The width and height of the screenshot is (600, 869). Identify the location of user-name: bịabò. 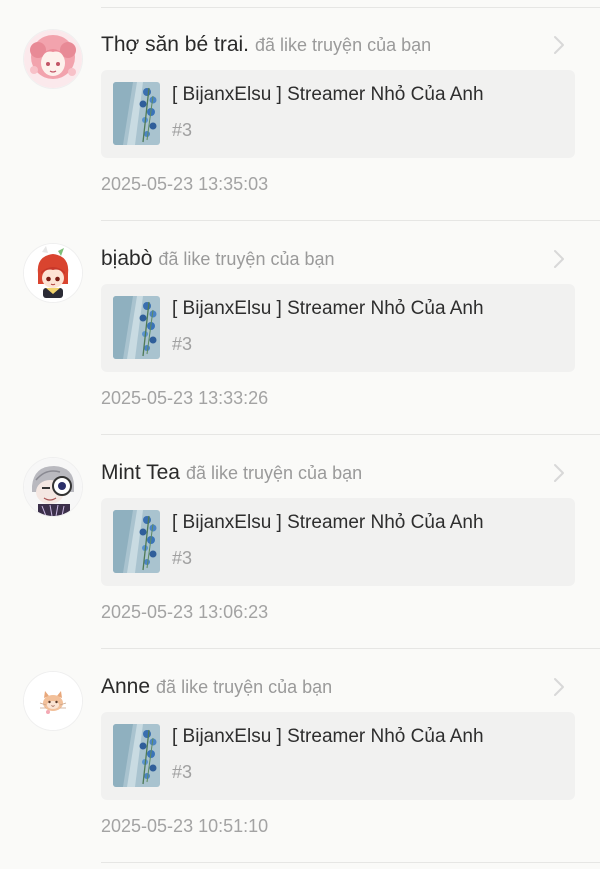
(126, 258).